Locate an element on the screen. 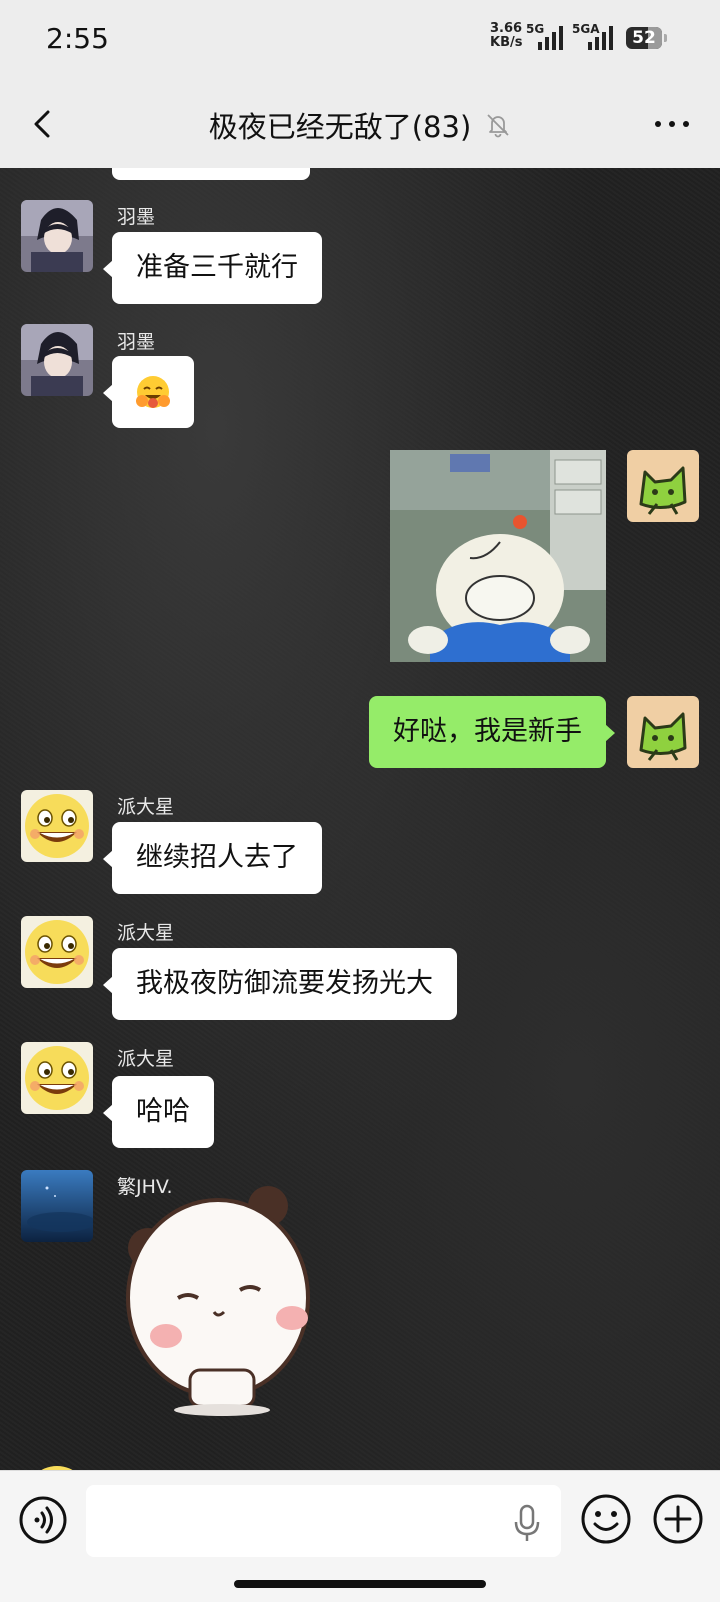 The width and height of the screenshot is (720, 1602). network-speed: 3.66 KB/s is located at coordinates (506, 36).